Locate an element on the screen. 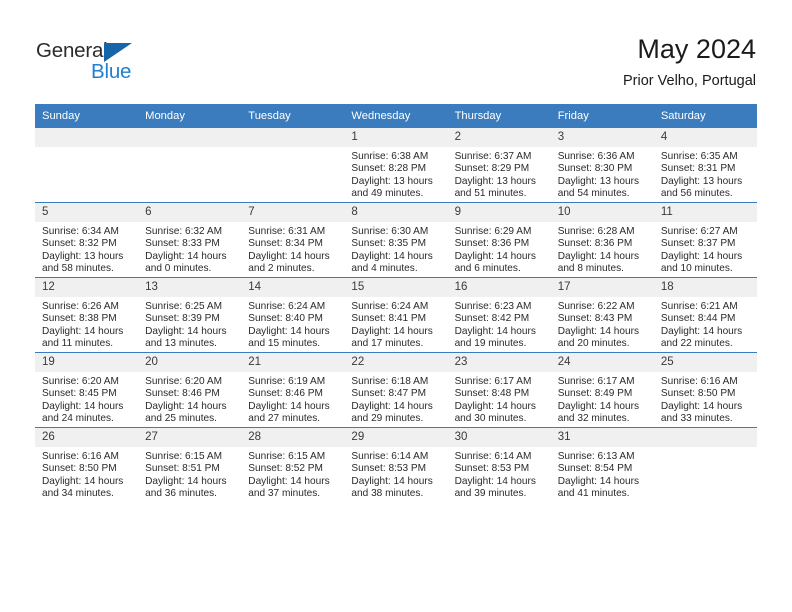  sunset-text: Sunset: 8:54 PM is located at coordinates (595, 469).